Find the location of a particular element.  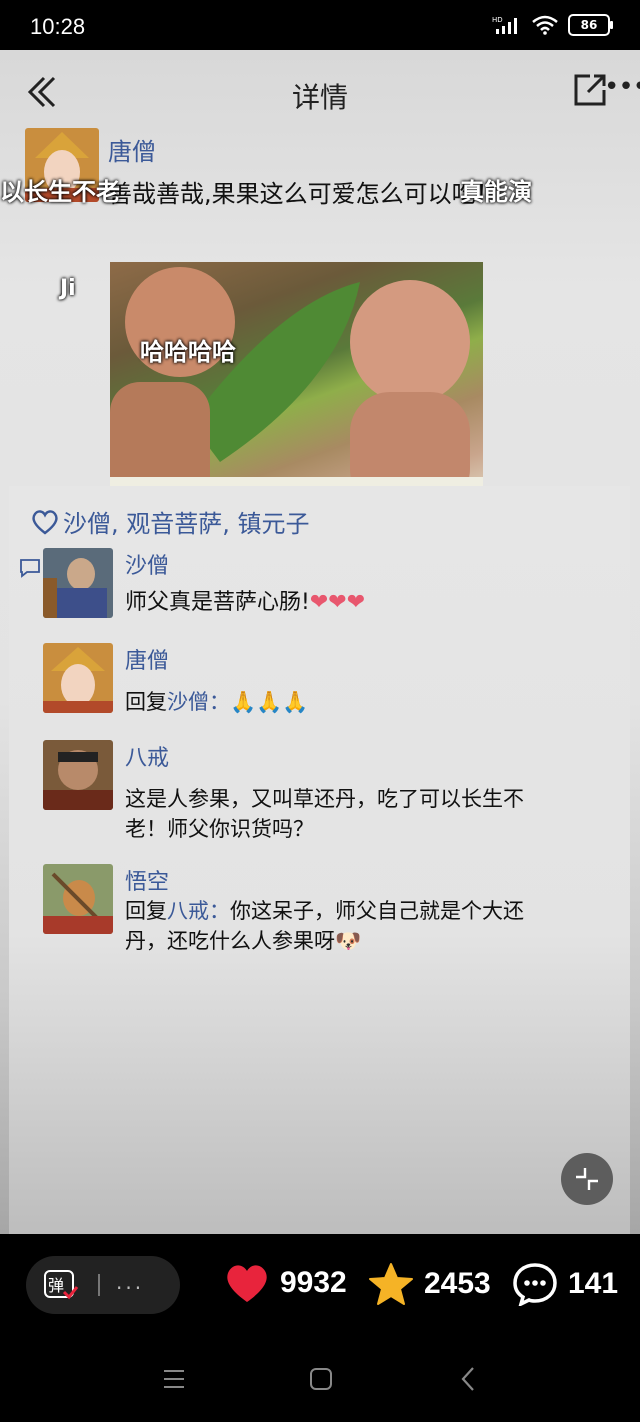

star-icon is located at coordinates (391, 1284).